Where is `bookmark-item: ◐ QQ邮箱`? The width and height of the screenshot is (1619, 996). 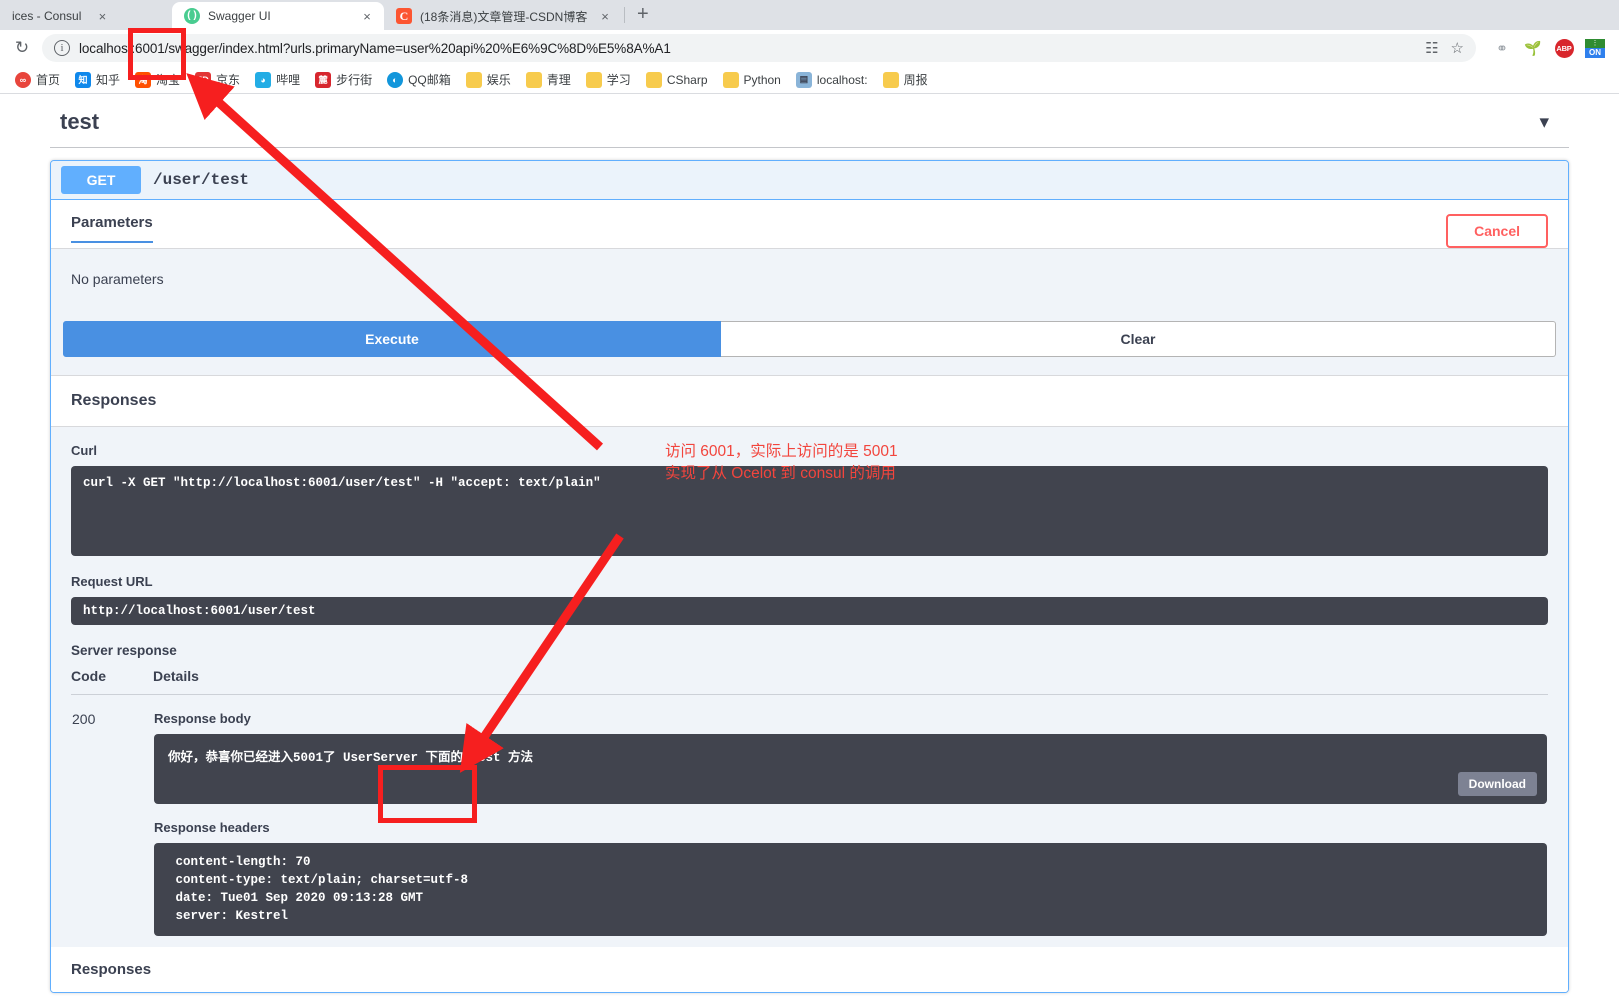 bookmark-item: ◐ QQ邮箱 is located at coordinates (419, 79).